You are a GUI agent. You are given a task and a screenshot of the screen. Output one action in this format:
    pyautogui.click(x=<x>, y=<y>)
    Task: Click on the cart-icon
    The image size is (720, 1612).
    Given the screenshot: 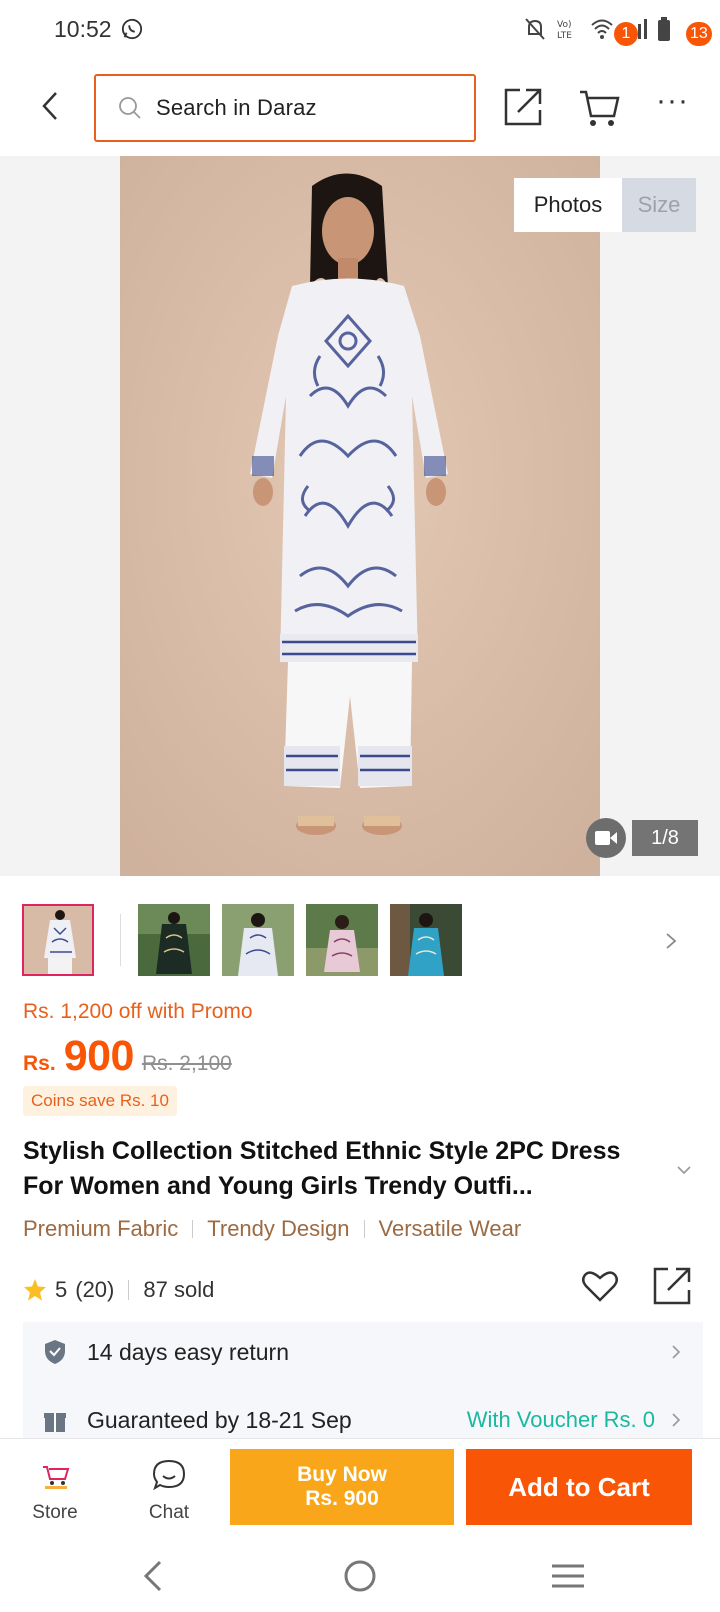 What is the action you would take?
    pyautogui.click(x=600, y=108)
    